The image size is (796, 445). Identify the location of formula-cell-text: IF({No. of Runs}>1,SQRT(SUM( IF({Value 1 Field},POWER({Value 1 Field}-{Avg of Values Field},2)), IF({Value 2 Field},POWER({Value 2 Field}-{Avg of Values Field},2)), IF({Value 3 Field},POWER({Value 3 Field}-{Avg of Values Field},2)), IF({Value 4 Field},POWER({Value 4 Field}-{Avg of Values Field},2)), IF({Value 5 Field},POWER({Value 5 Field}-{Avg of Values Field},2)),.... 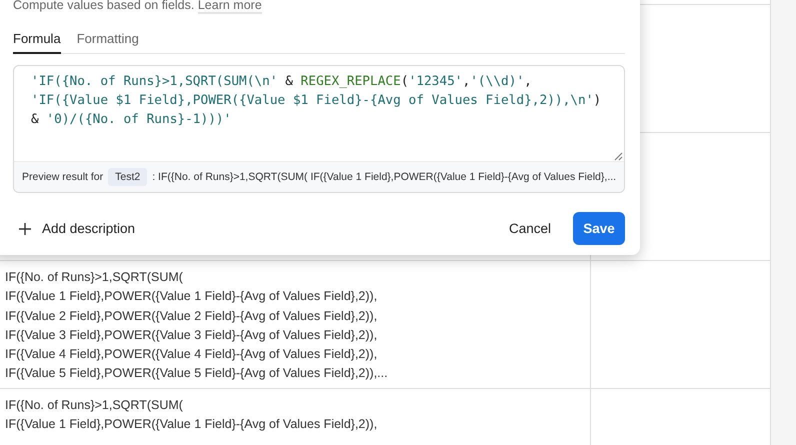
(196, 325).